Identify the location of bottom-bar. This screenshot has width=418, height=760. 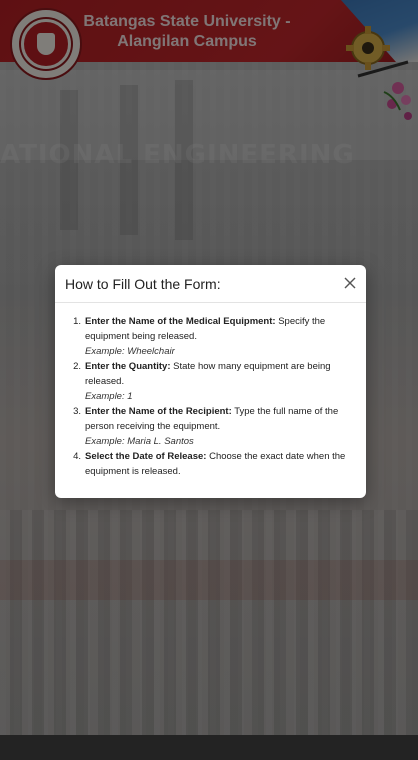
(209, 747).